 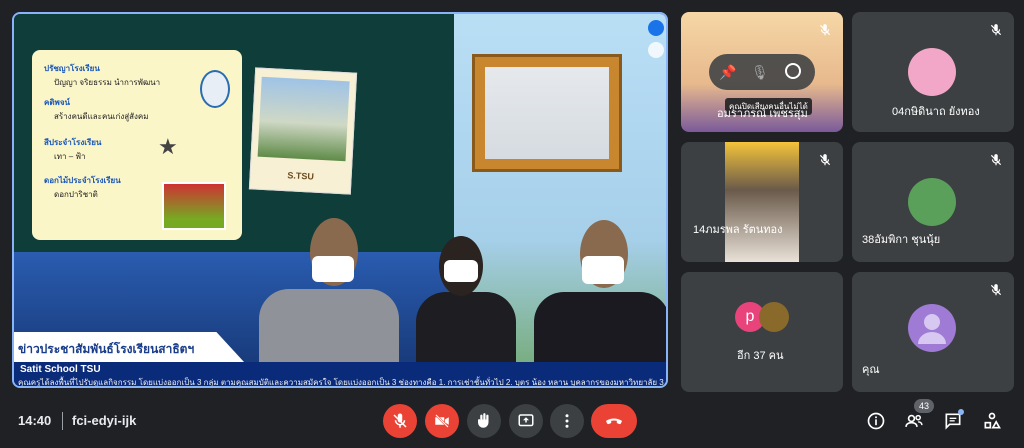 I want to click on participant-name: อีก 37 คน, so click(x=760, y=356).